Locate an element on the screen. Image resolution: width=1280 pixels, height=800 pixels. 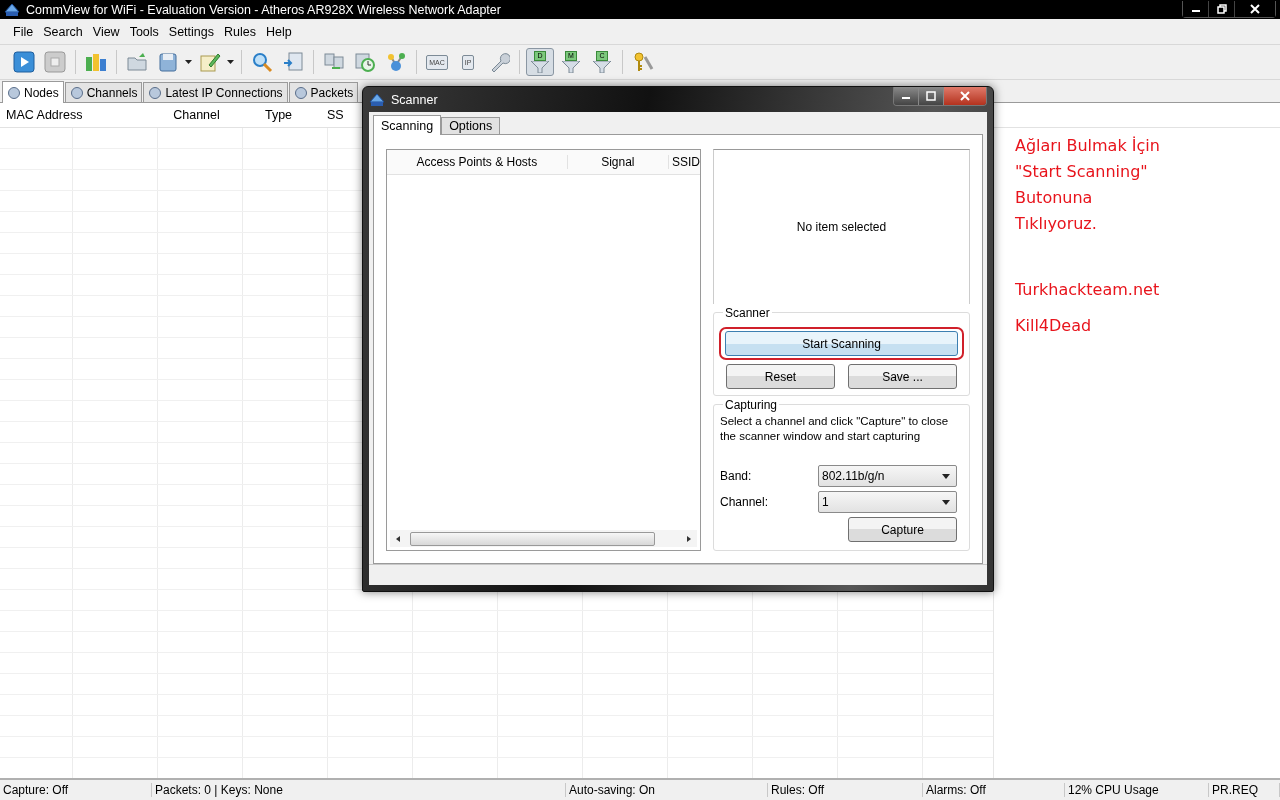
access-point-list: Access Points & Hosts Signal SSID is located at coordinates (543, 350).